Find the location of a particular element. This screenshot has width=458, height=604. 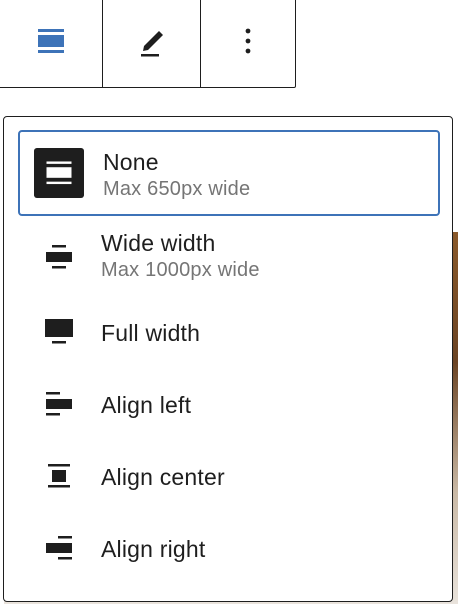

option-none: None Max 650px wide is located at coordinates (229, 173).